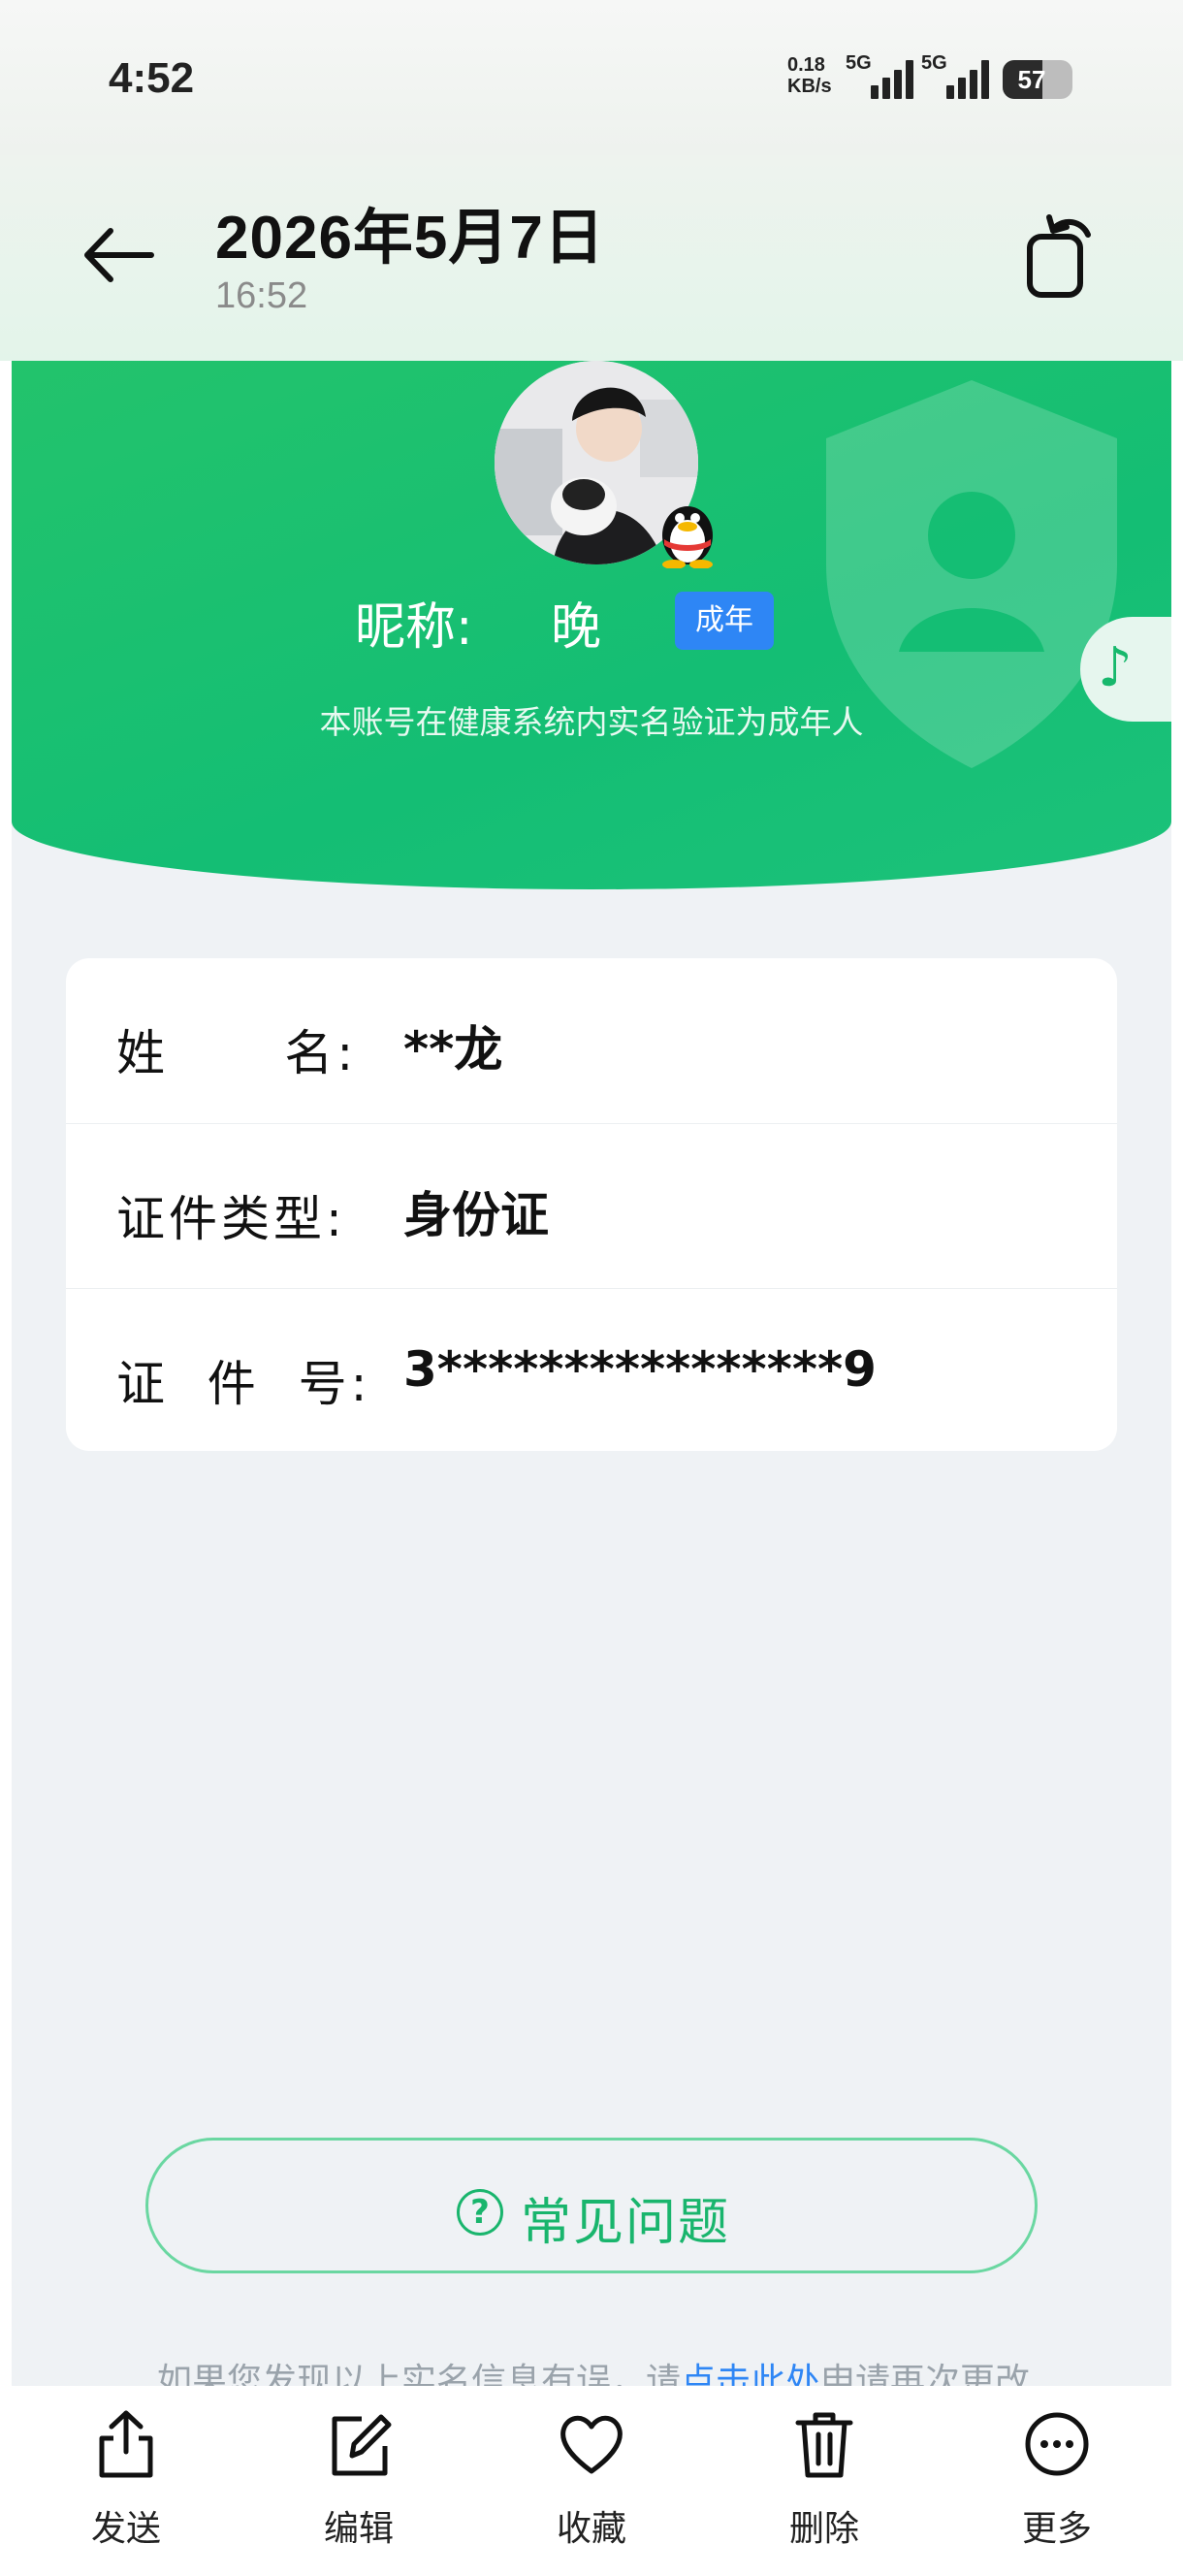  I want to click on back-button, so click(119, 255).